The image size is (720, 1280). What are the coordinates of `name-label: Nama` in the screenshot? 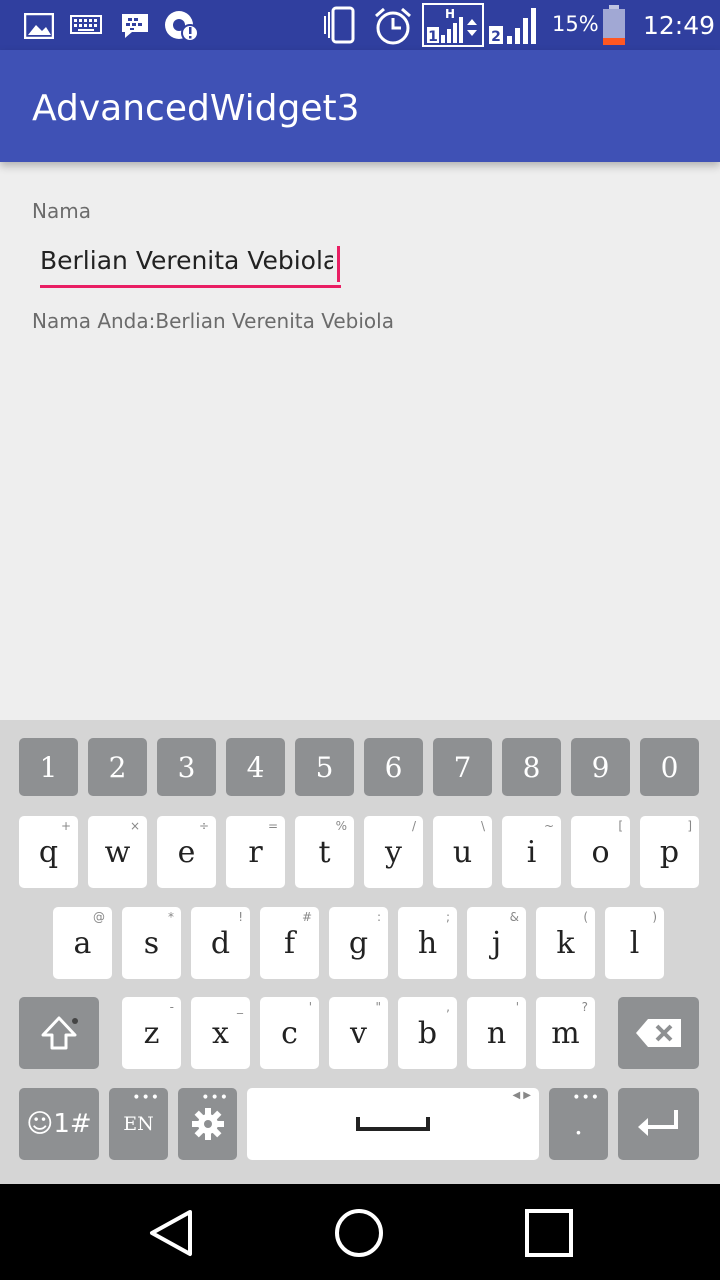 It's located at (61, 211).